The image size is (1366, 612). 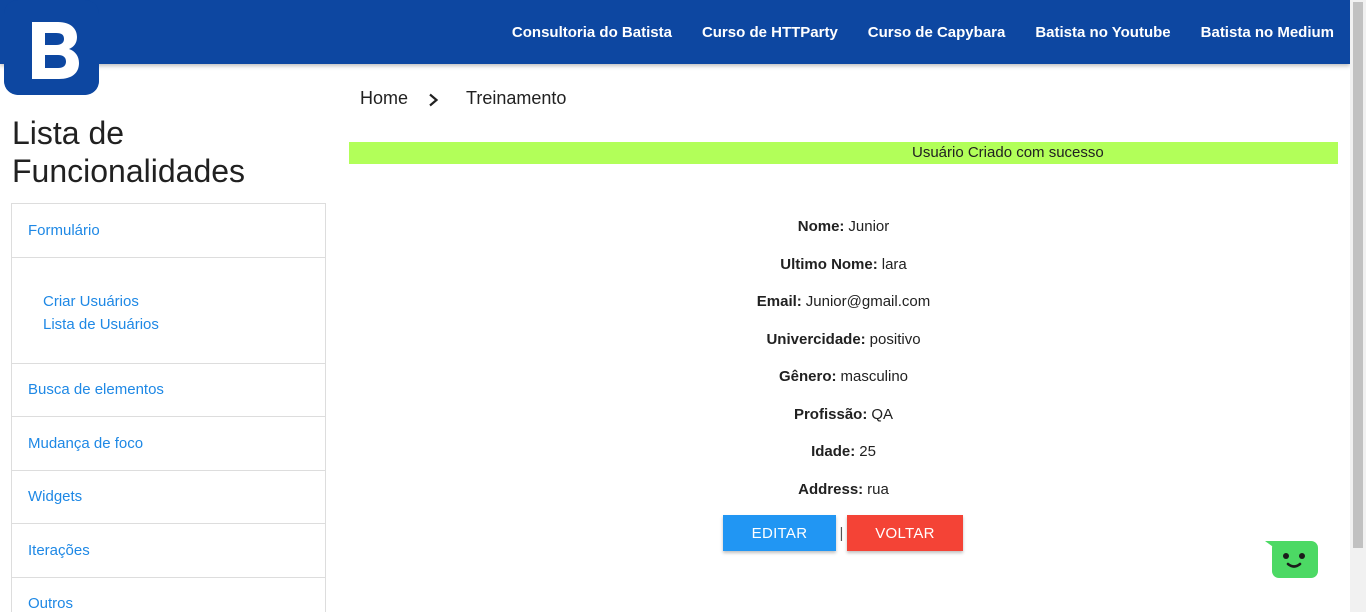 What do you see at coordinates (384, 98) in the screenshot?
I see `breadcrumb-home: Home` at bounding box center [384, 98].